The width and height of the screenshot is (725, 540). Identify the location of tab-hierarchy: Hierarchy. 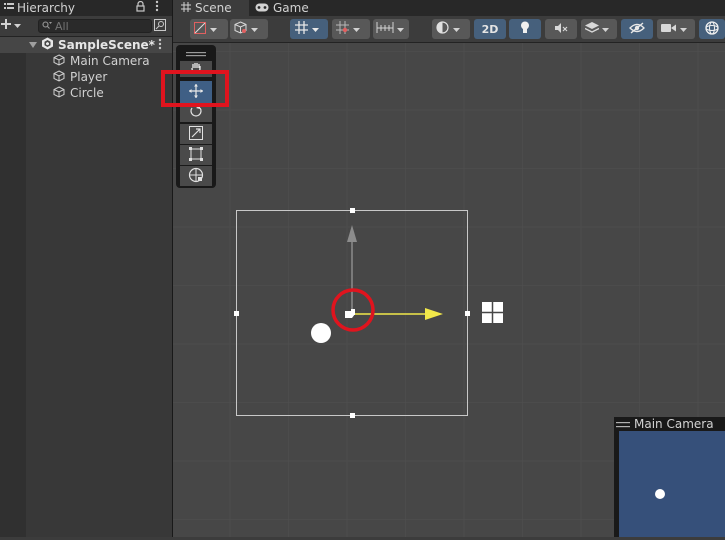
(39, 8).